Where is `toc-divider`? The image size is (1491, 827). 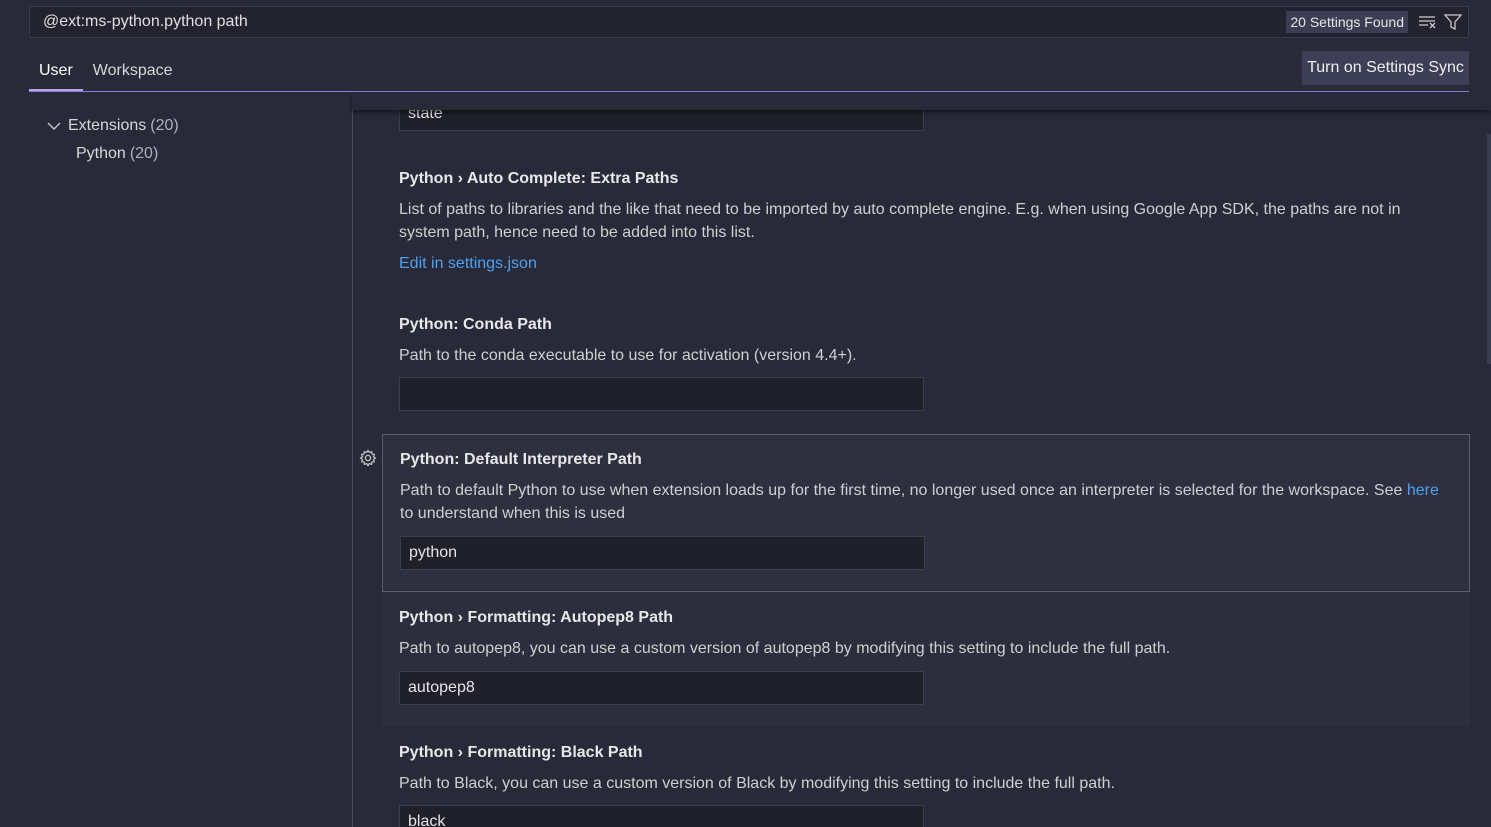 toc-divider is located at coordinates (352, 468).